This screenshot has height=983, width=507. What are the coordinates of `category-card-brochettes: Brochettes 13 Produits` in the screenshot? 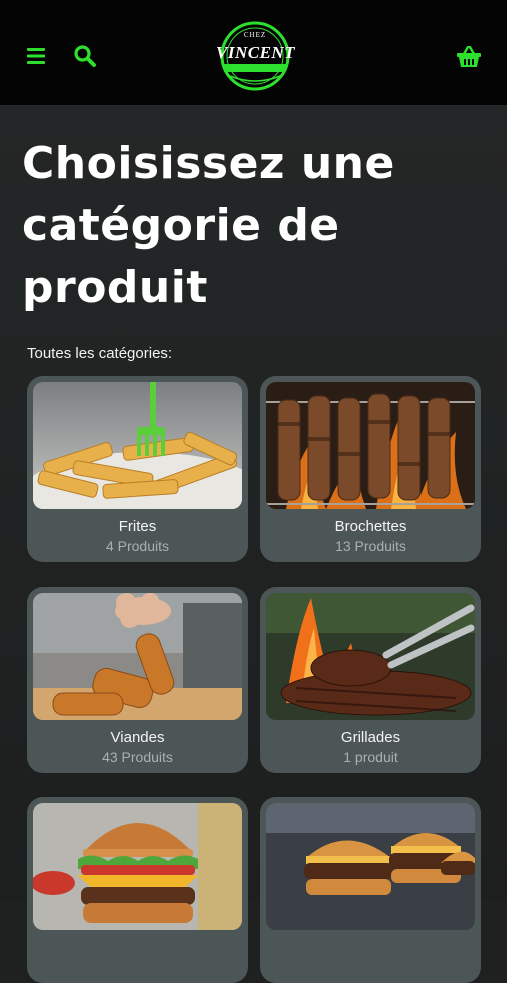 It's located at (370, 469).